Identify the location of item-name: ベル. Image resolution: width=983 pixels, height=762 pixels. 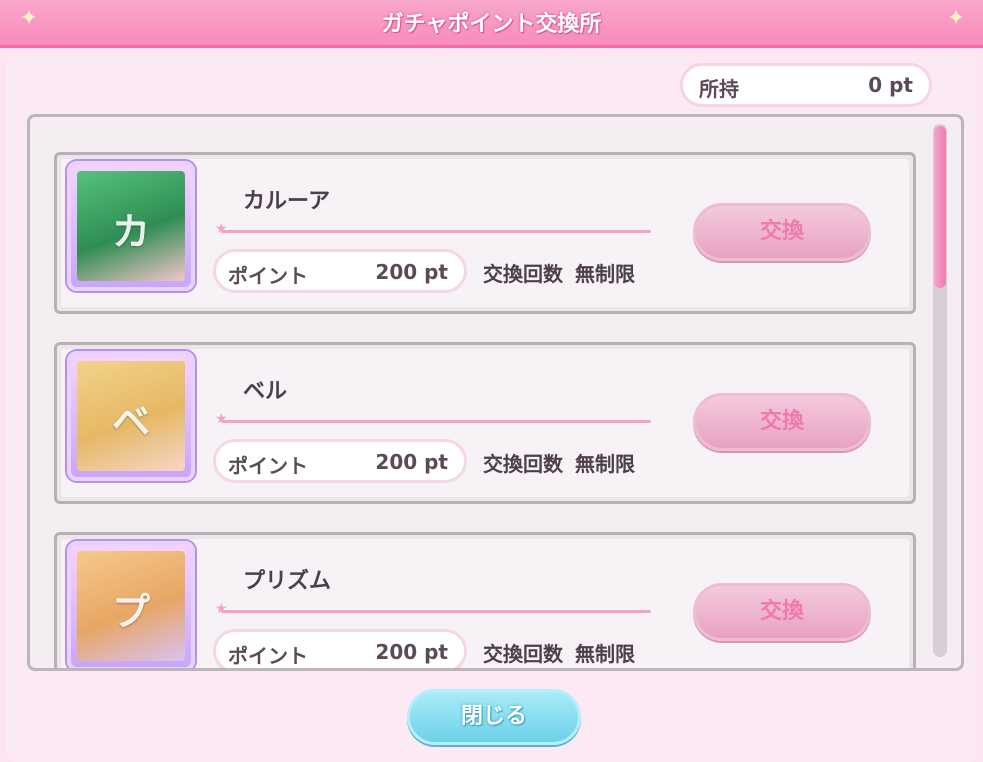
(265, 391).